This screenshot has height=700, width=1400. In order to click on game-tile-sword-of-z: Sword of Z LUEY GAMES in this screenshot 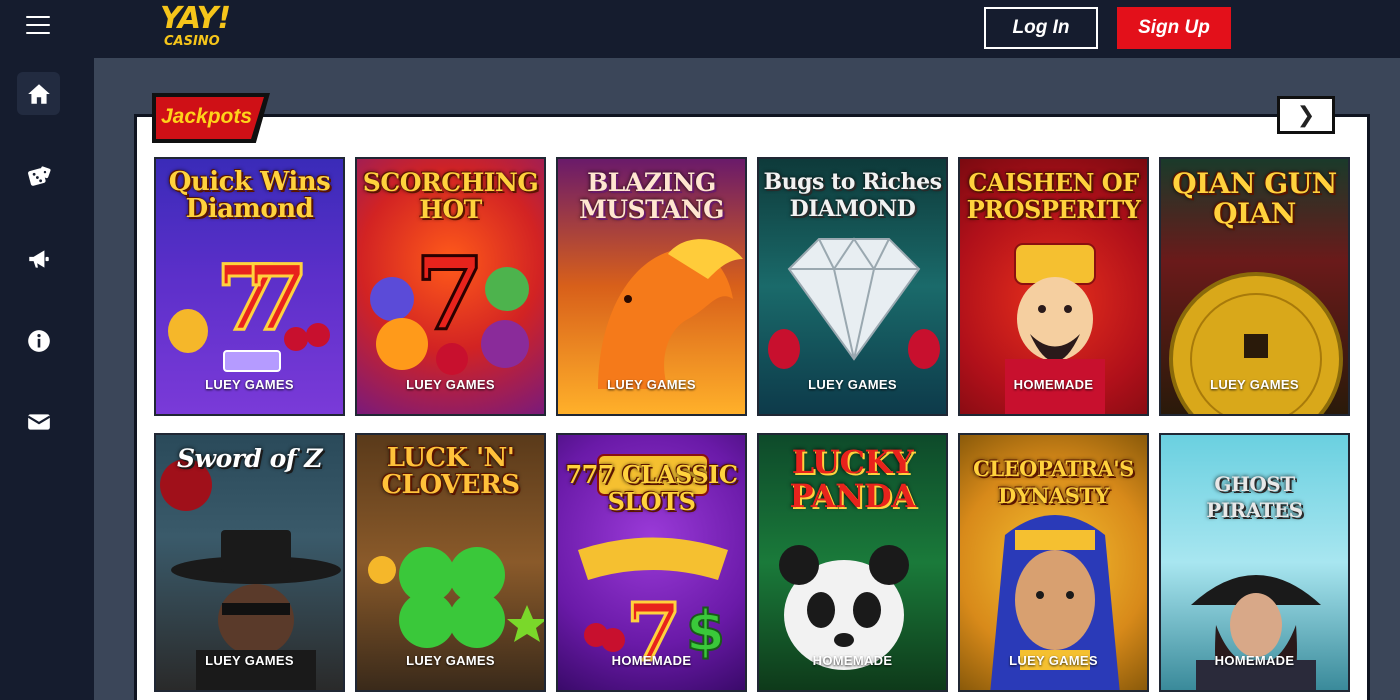, I will do `click(249, 562)`.